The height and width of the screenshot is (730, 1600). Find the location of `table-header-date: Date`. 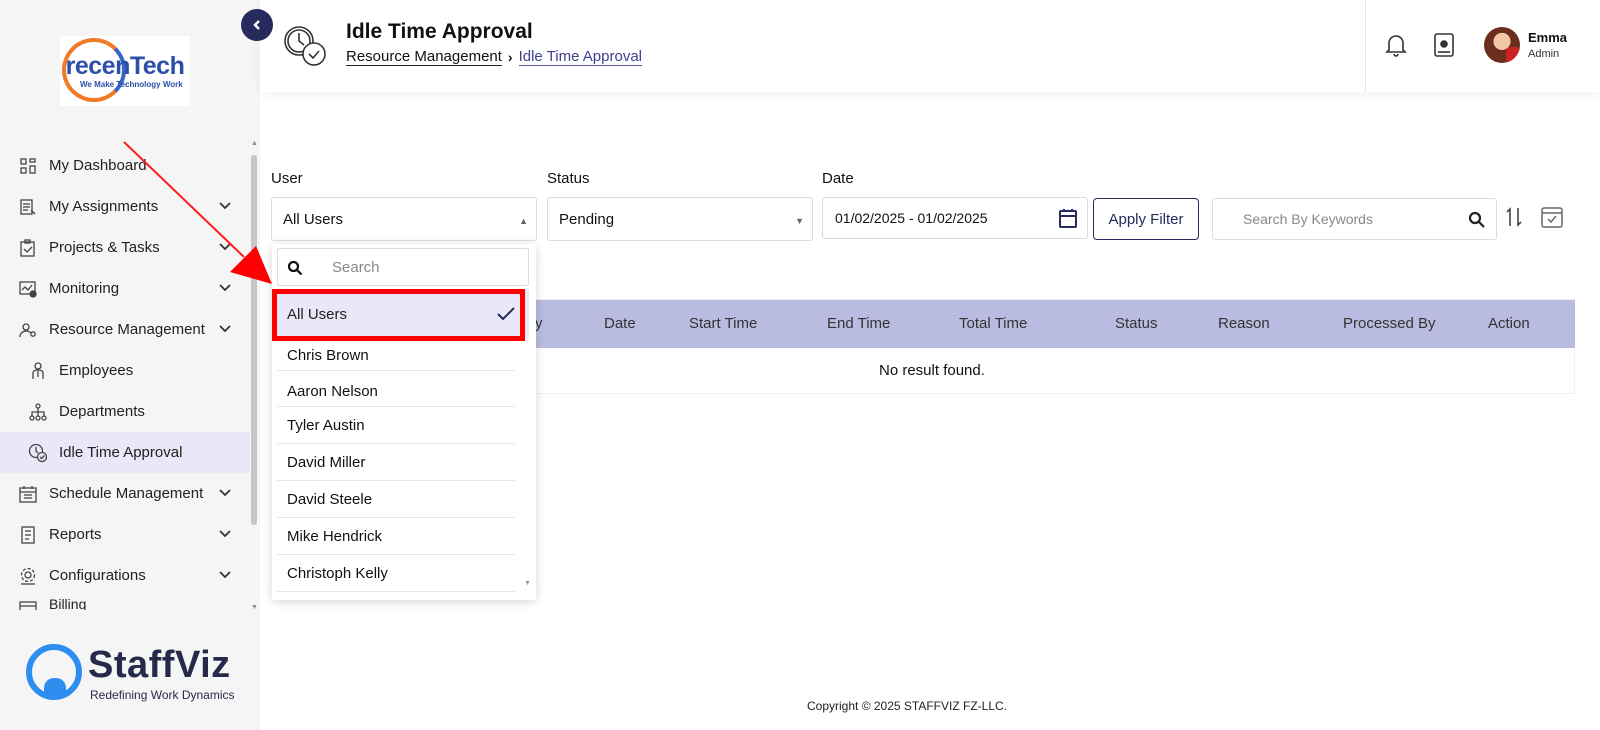

table-header-date: Date is located at coordinates (620, 323).